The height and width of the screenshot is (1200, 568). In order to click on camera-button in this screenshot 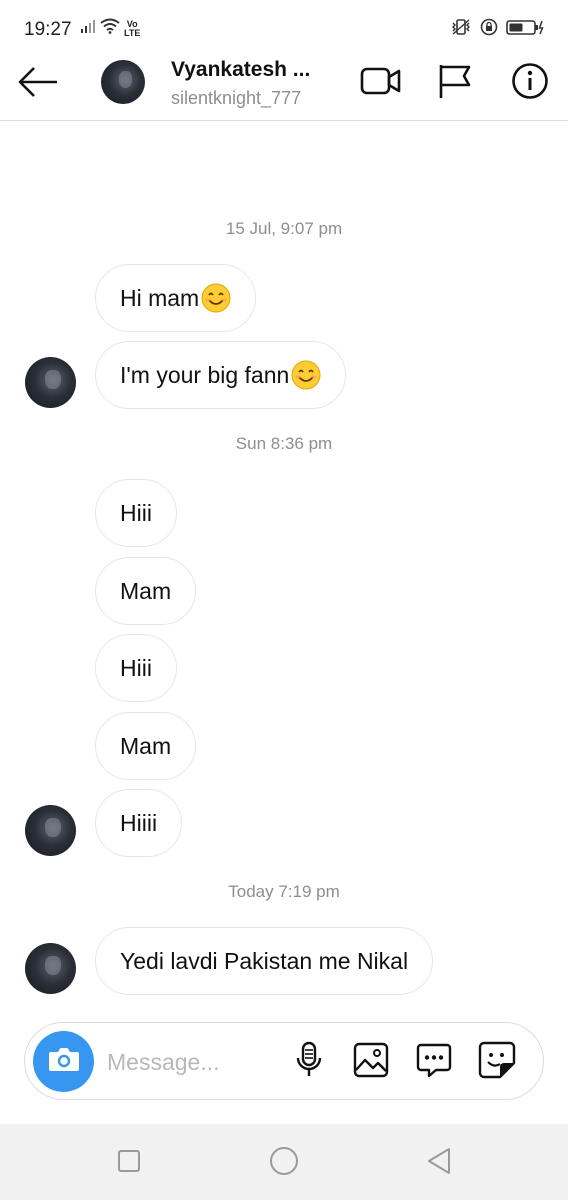, I will do `click(63, 1061)`.